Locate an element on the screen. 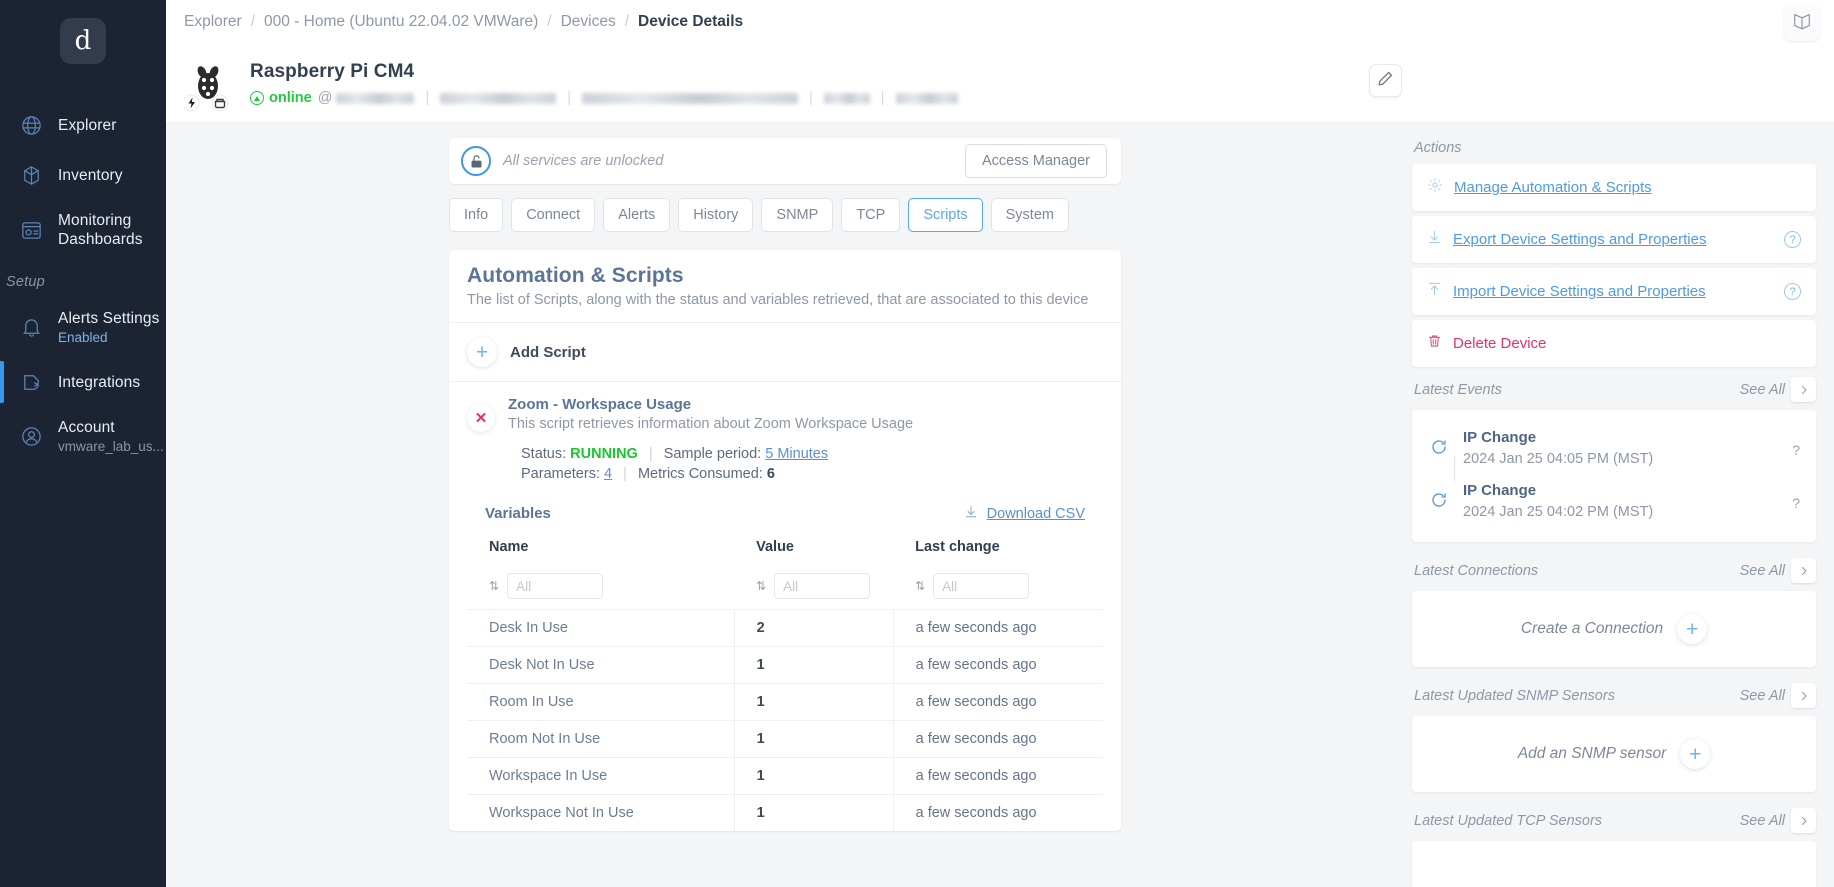  add-snmp-sensor-card: Add an SNMP sensor + is located at coordinates (1614, 754).